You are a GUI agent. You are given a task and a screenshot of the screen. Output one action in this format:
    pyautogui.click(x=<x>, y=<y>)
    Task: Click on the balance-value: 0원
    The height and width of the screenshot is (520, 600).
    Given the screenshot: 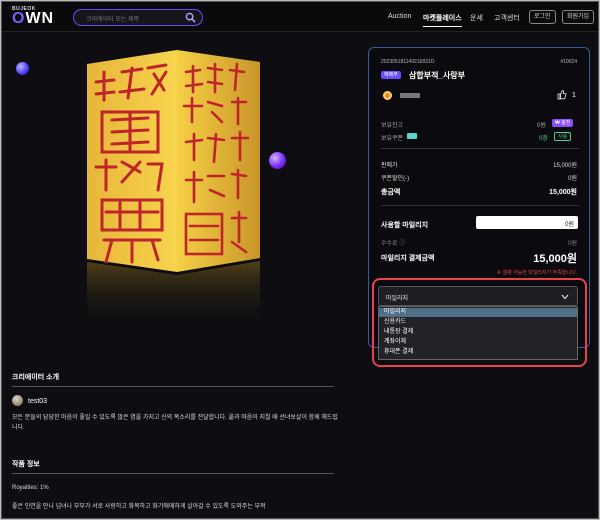 What is the action you would take?
    pyautogui.click(x=541, y=126)
    